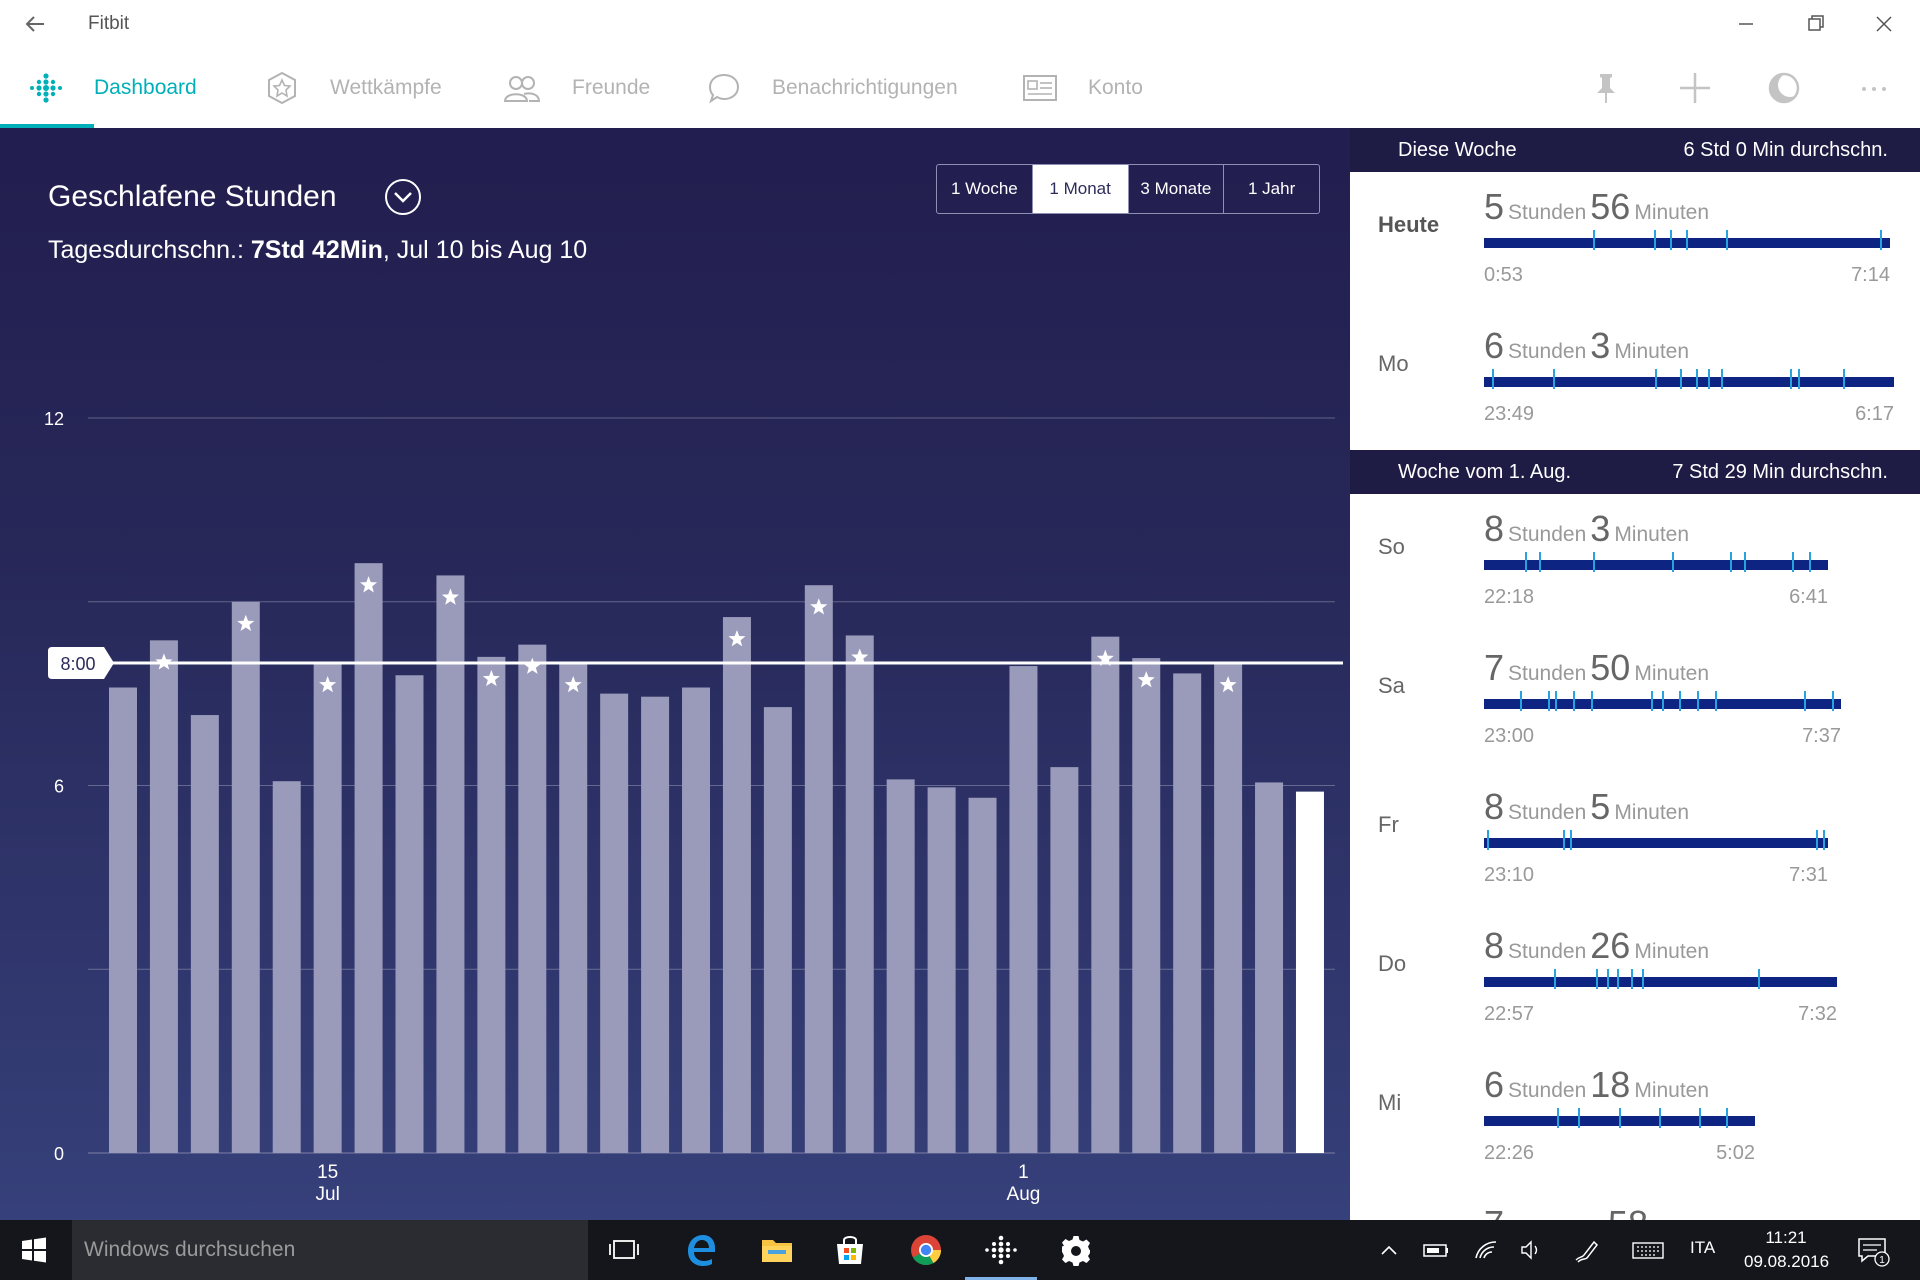 The width and height of the screenshot is (1920, 1280). Describe the element at coordinates (1082, 88) in the screenshot. I see `nav-account: Konto` at that location.